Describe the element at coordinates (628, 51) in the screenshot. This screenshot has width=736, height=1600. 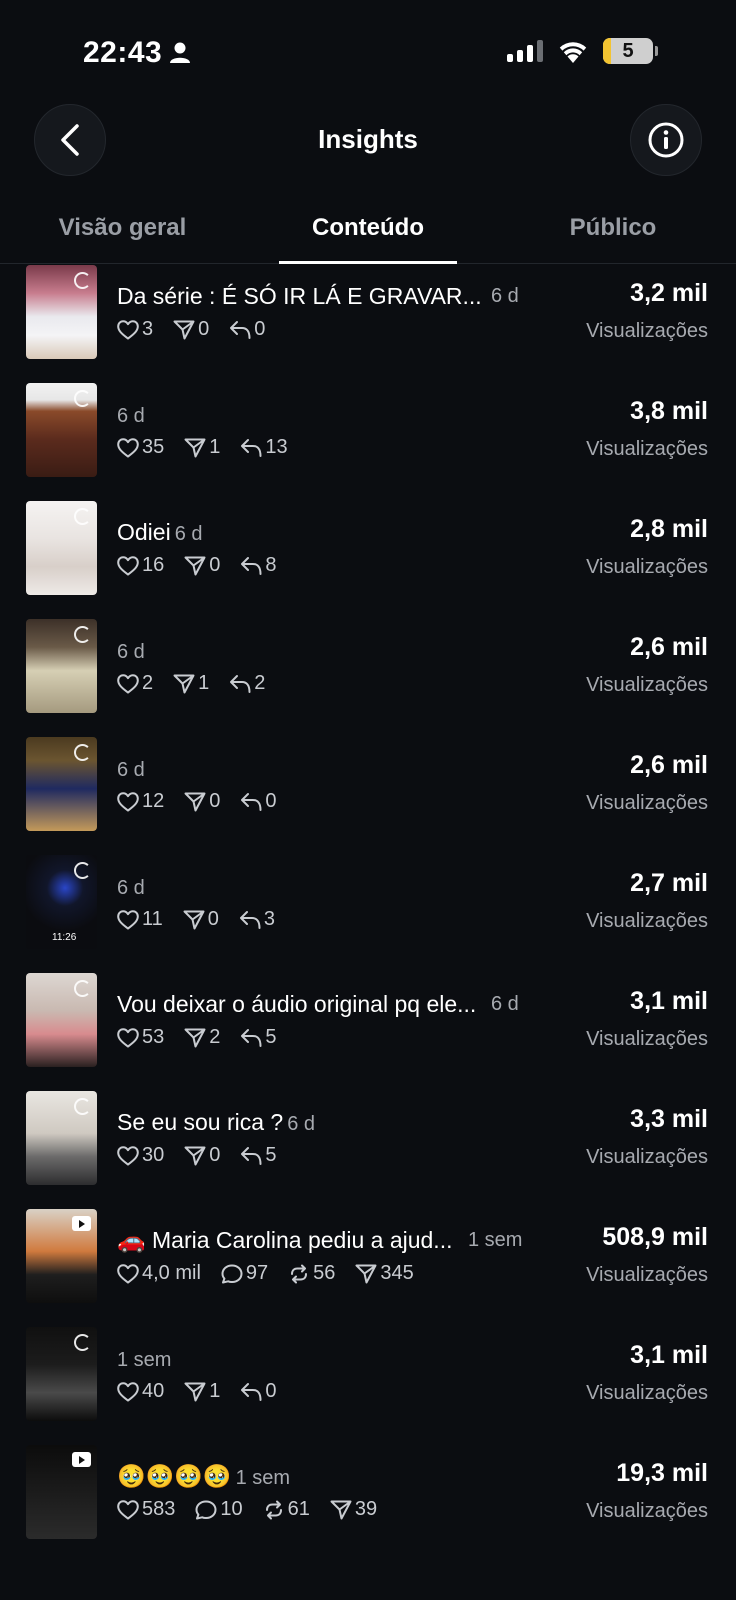
I see `battery-indicator: 5` at that location.